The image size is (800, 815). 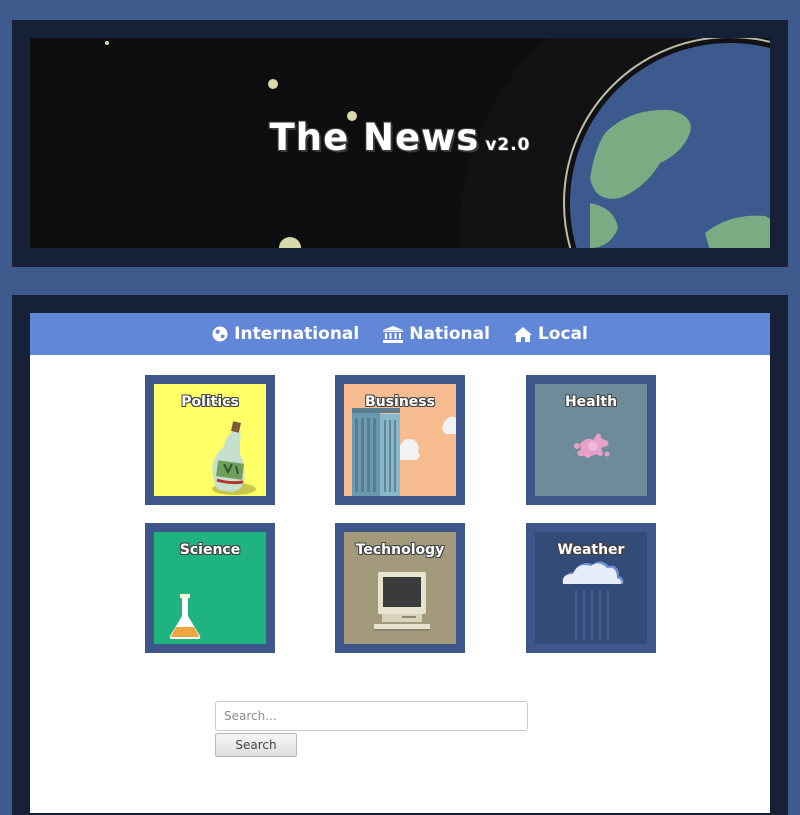 I want to click on nav-label-national: National, so click(x=449, y=334).